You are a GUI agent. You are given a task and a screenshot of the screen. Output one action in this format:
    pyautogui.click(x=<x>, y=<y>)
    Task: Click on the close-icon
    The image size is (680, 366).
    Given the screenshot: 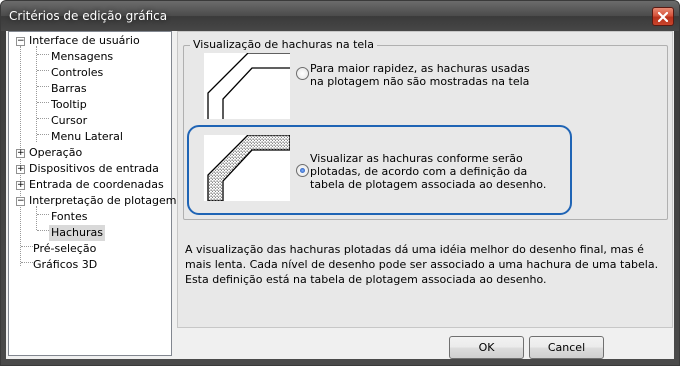 What is the action you would take?
    pyautogui.click(x=663, y=16)
    